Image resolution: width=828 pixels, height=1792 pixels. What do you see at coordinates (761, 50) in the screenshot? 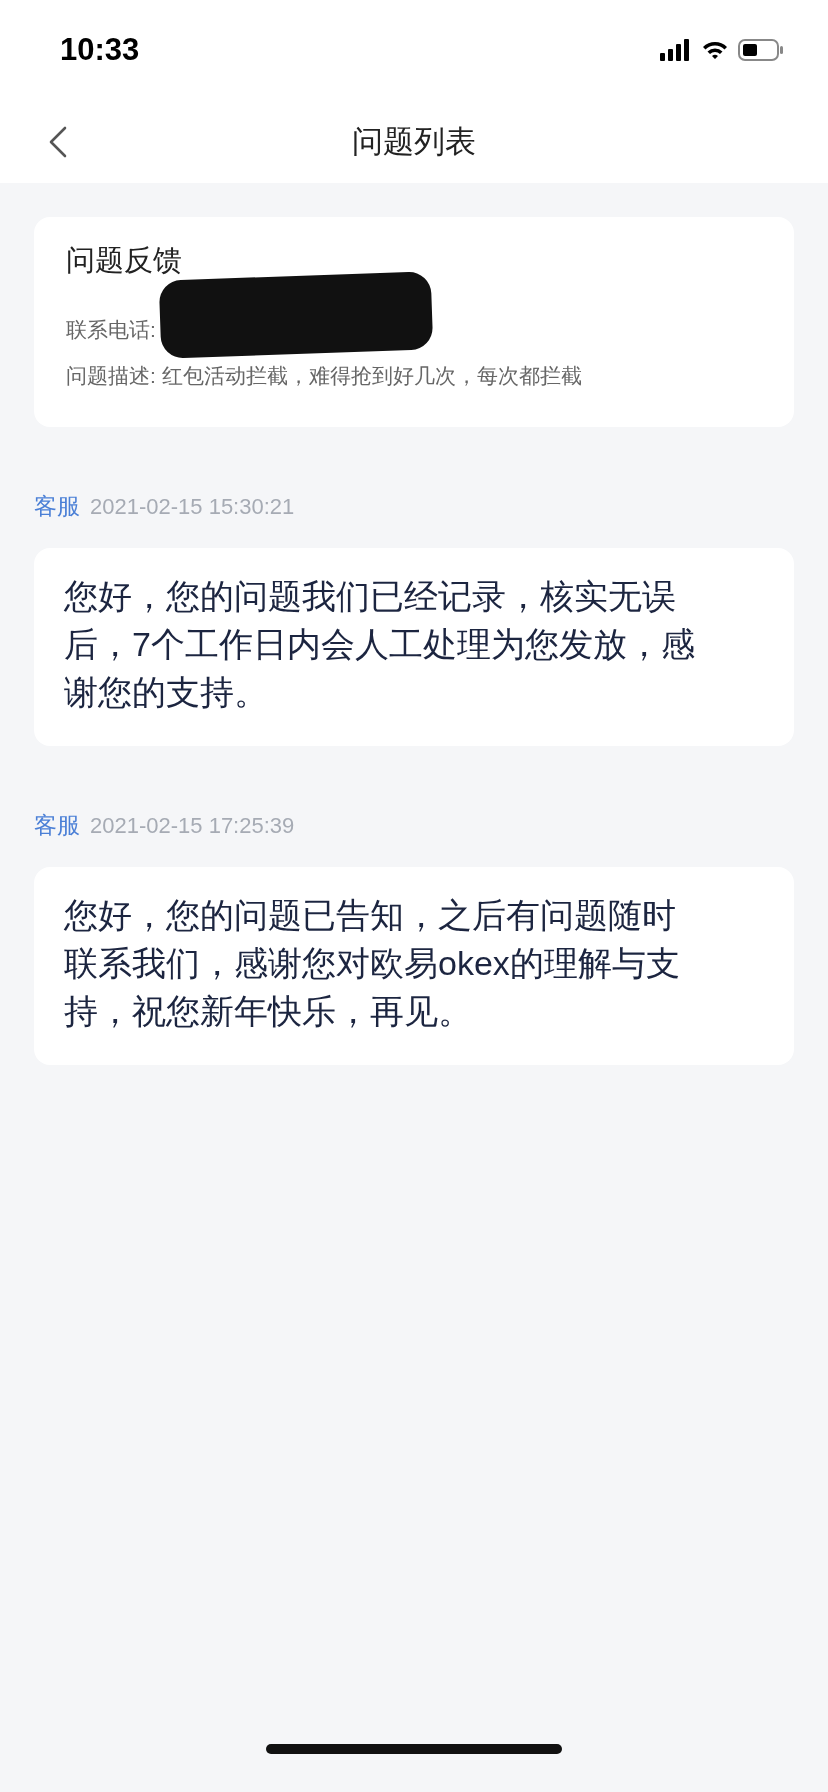
I see `battery-icon` at bounding box center [761, 50].